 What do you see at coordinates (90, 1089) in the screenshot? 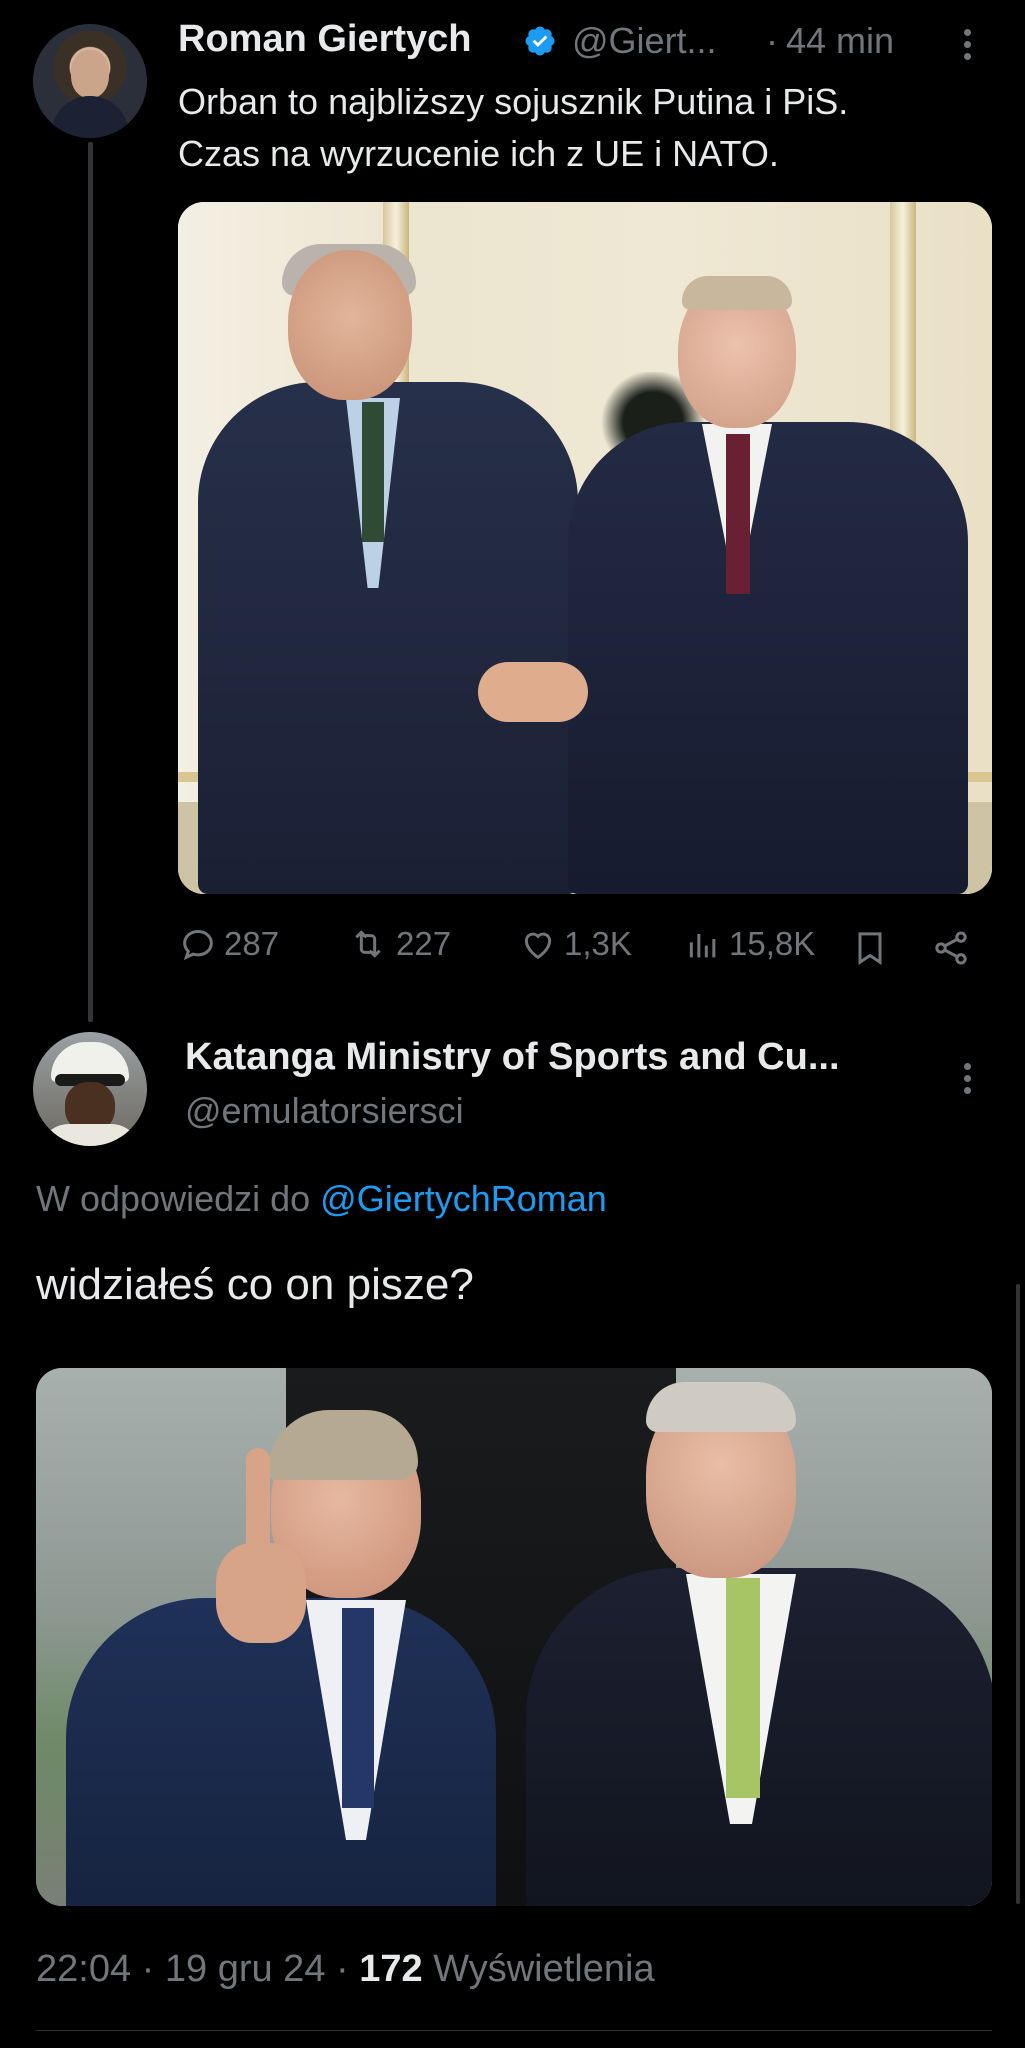
I see `avatar-katanga-ministry` at bounding box center [90, 1089].